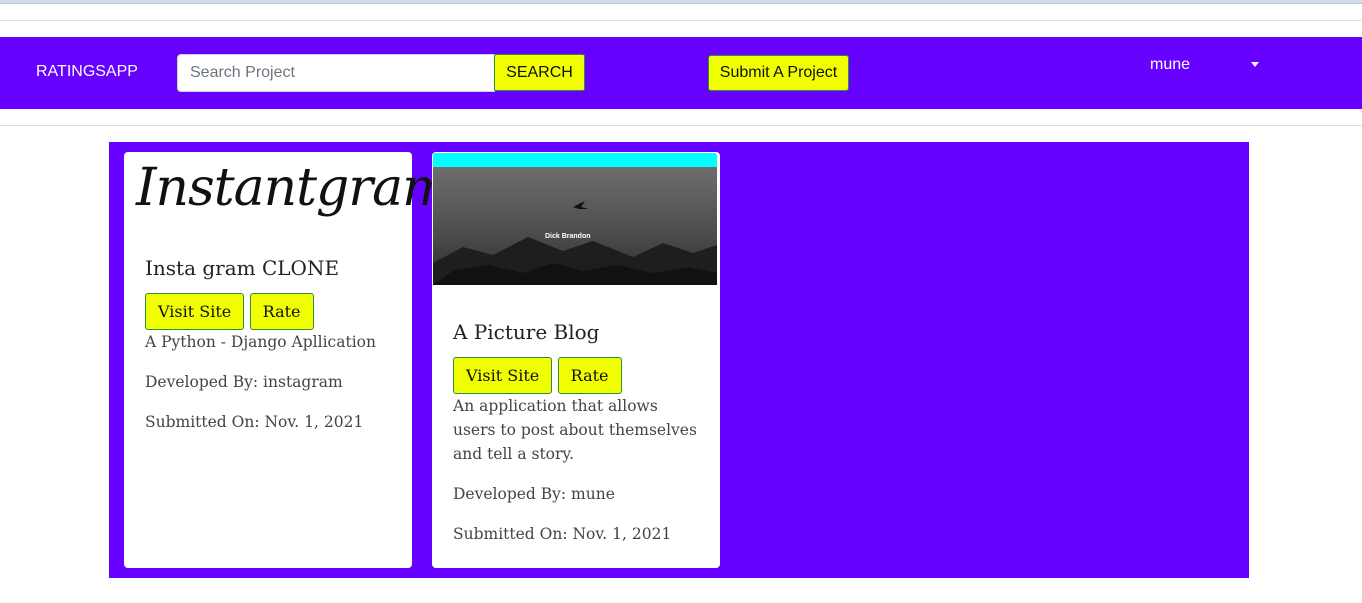 The height and width of the screenshot is (603, 1362). What do you see at coordinates (778, 73) in the screenshot?
I see `submit-project-button: Submit A Project` at bounding box center [778, 73].